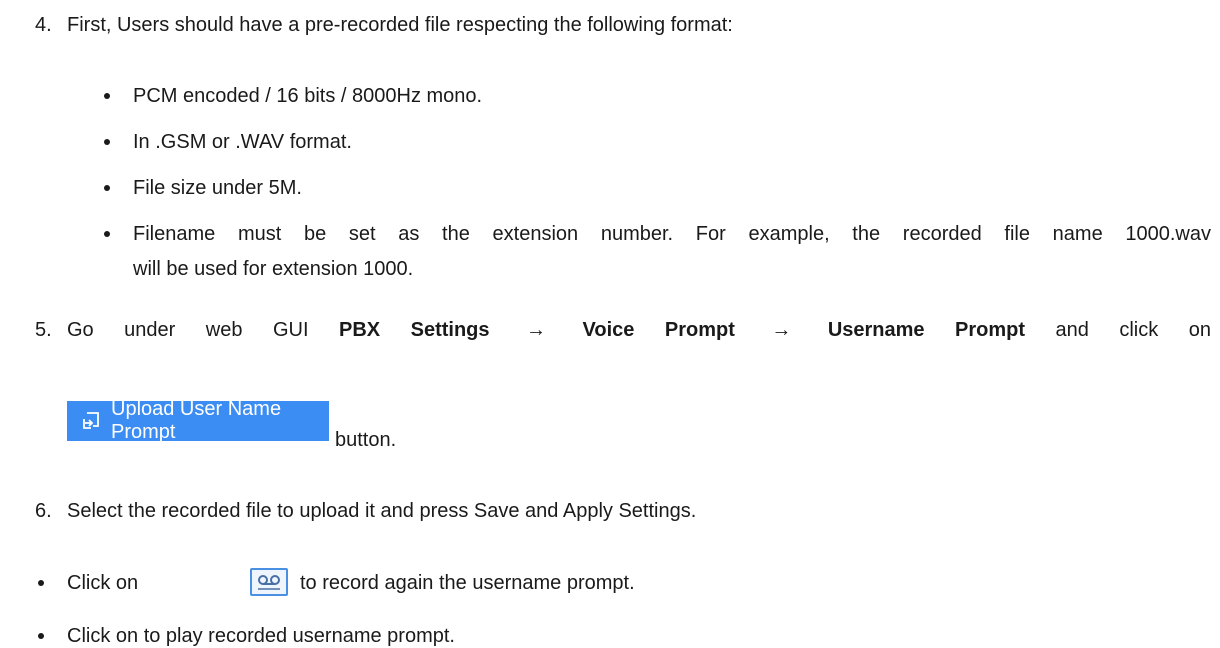 Image resolution: width=1220 pixels, height=648 pixels. I want to click on step-5-number: 5., so click(43, 330).